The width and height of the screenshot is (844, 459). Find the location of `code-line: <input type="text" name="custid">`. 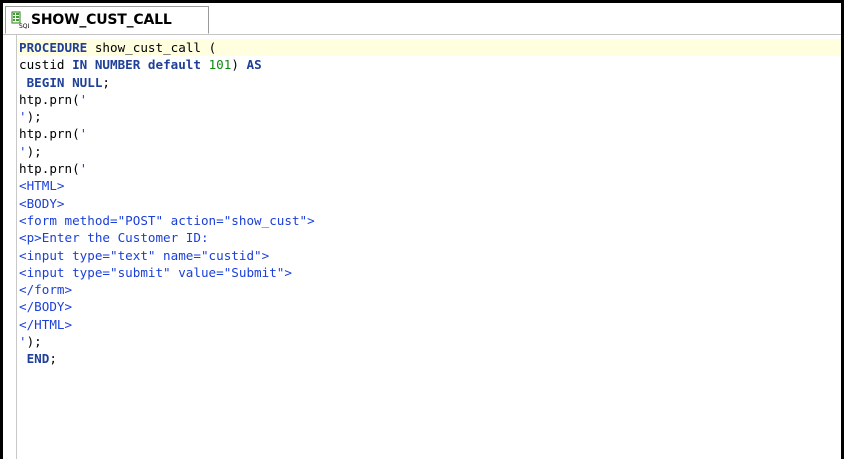

code-line: <input type="text" name="custid"> is located at coordinates (429, 255).